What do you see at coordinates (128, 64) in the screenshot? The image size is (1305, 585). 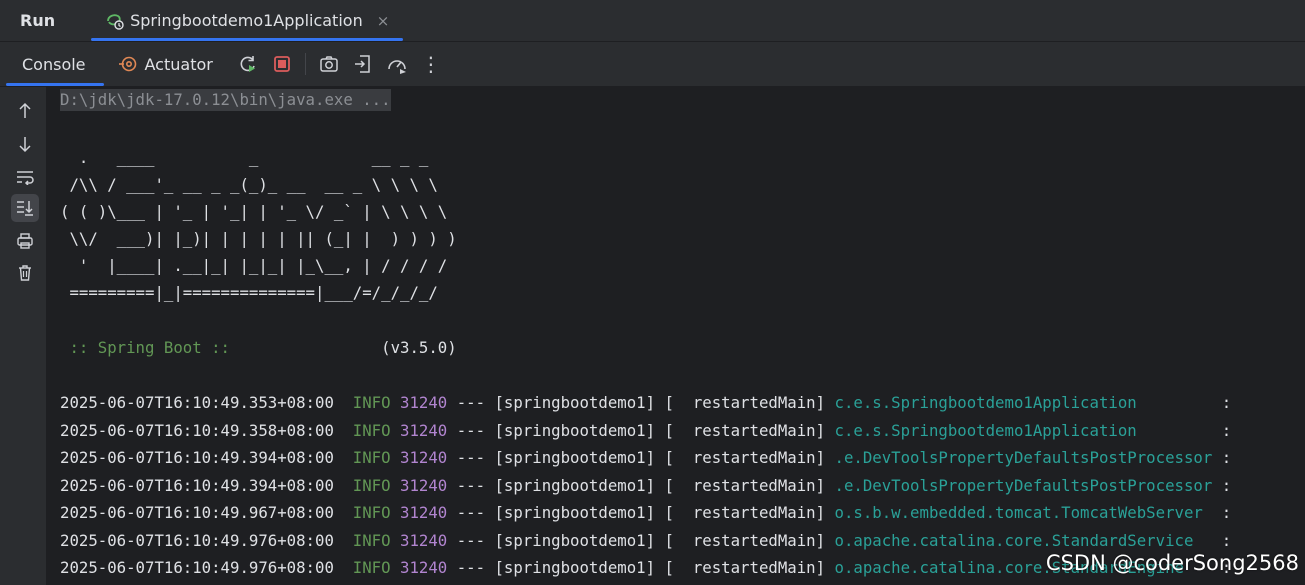 I see `actuator-icon` at bounding box center [128, 64].